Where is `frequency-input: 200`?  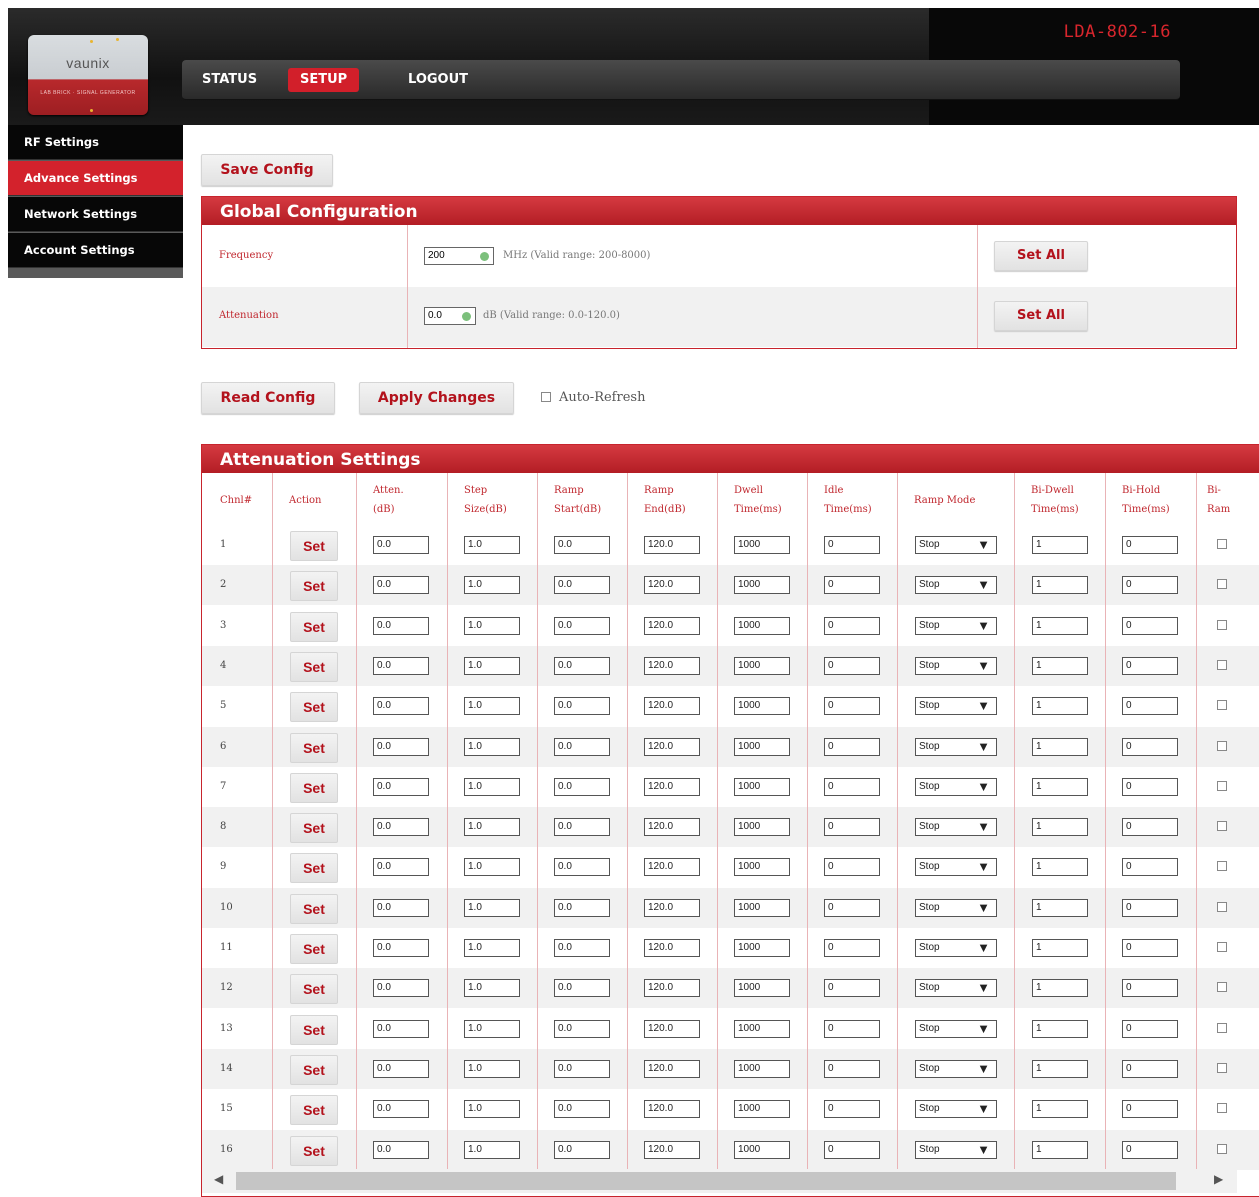
frequency-input: 200 is located at coordinates (459, 256).